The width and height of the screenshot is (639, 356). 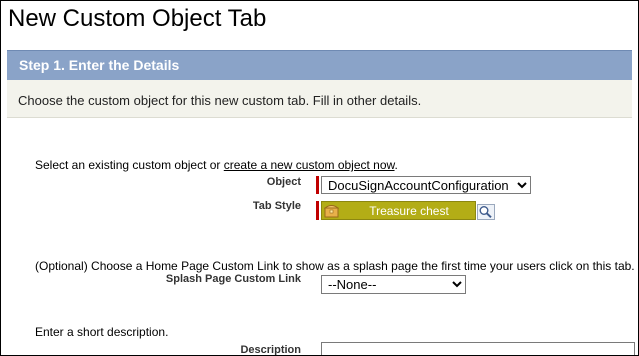 What do you see at coordinates (137, 18) in the screenshot?
I see `page-title: New Custom Object Tab` at bounding box center [137, 18].